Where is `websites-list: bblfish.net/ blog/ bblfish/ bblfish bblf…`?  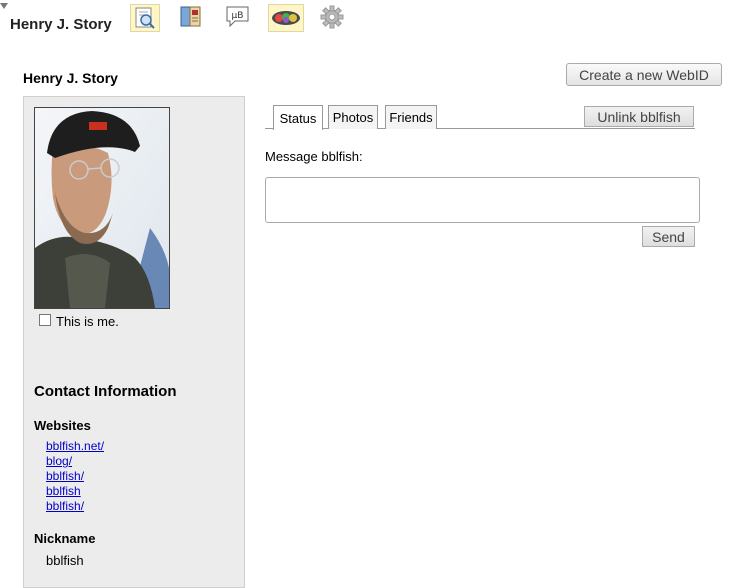 websites-list: bblfish.net/ blog/ bblfish/ bblfish bblf… is located at coordinates (75, 476).